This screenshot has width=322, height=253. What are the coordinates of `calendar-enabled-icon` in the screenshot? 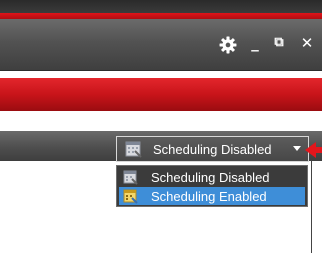 It's located at (130, 196).